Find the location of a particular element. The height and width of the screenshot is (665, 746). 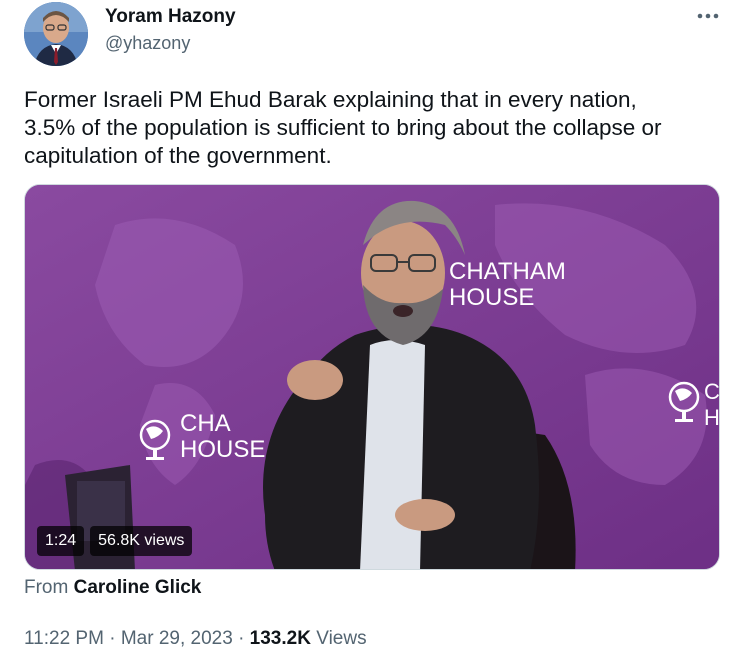

view-count: 133.2K is located at coordinates (280, 638).